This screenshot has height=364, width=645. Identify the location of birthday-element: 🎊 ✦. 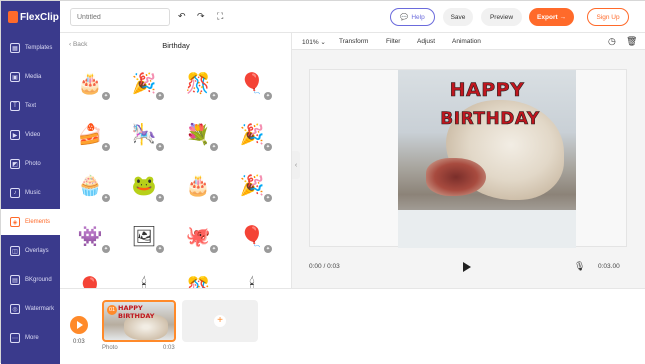
(200, 83).